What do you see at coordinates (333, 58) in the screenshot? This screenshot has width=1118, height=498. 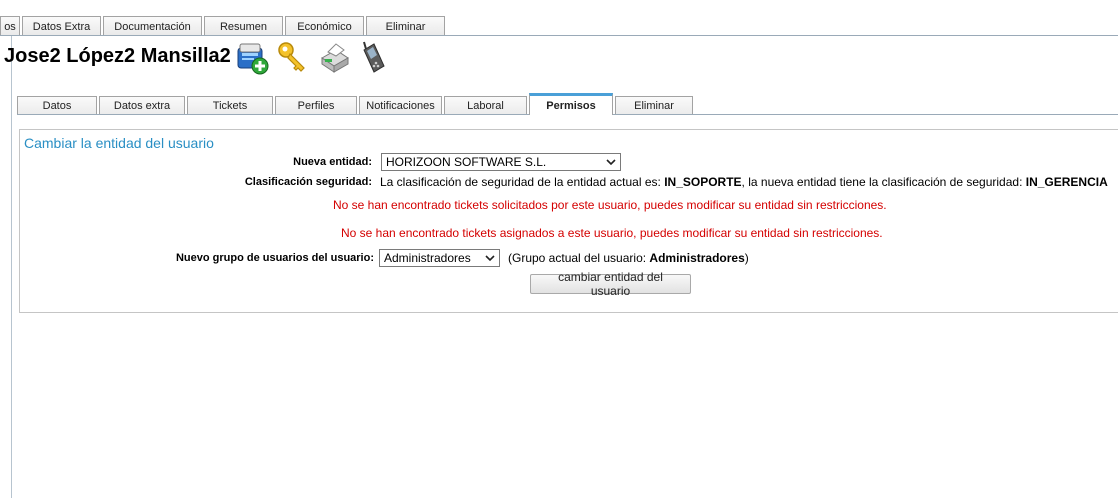 I see `printer-icon` at bounding box center [333, 58].